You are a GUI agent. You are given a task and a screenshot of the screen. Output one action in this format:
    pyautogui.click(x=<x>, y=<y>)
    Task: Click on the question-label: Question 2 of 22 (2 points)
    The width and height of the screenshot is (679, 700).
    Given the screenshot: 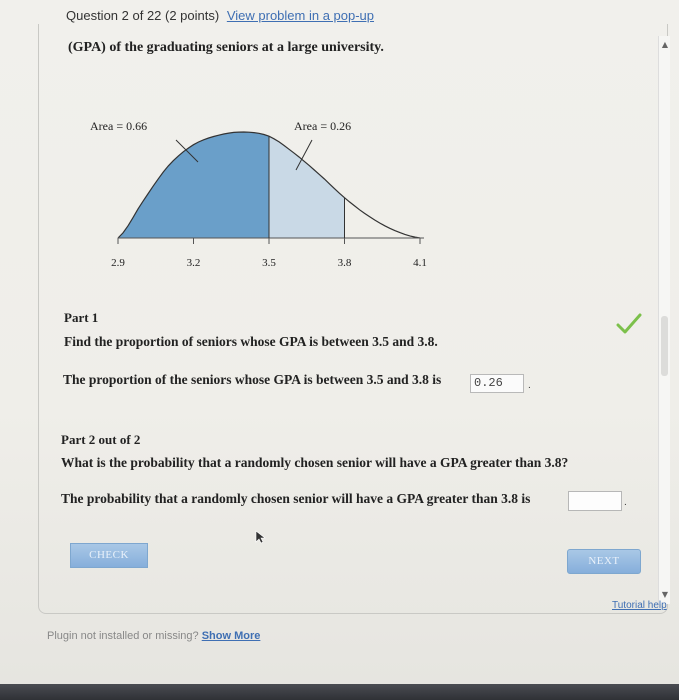 What is the action you would take?
    pyautogui.click(x=143, y=15)
    